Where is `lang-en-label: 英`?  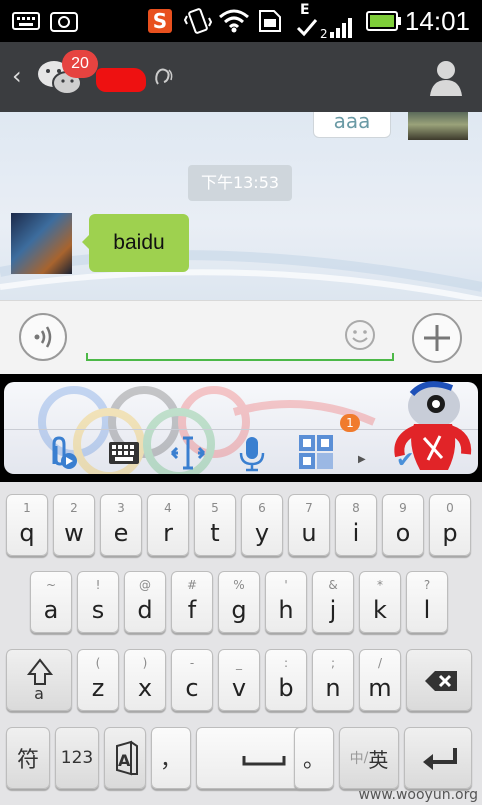
lang-en-label: 英 is located at coordinates (378, 759).